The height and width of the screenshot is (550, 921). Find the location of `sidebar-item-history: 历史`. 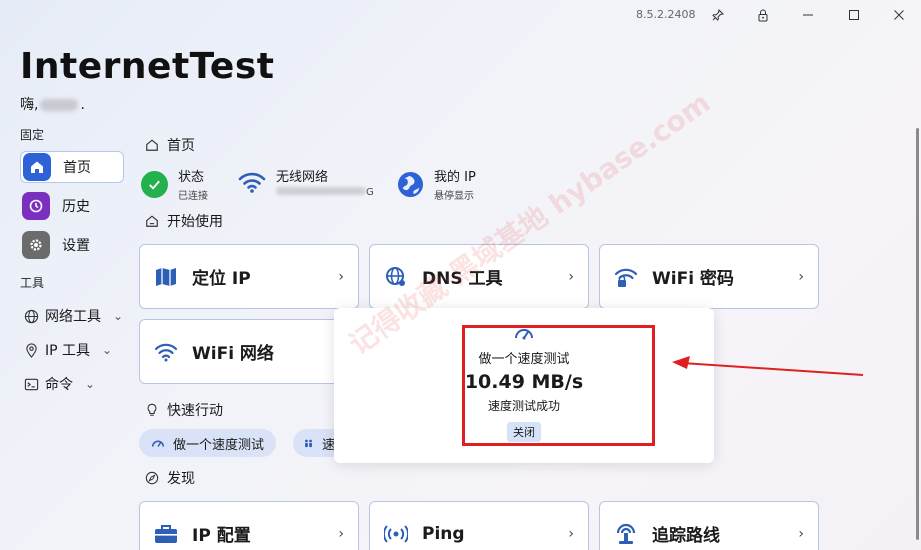

sidebar-item-history: 历史 is located at coordinates (72, 206).